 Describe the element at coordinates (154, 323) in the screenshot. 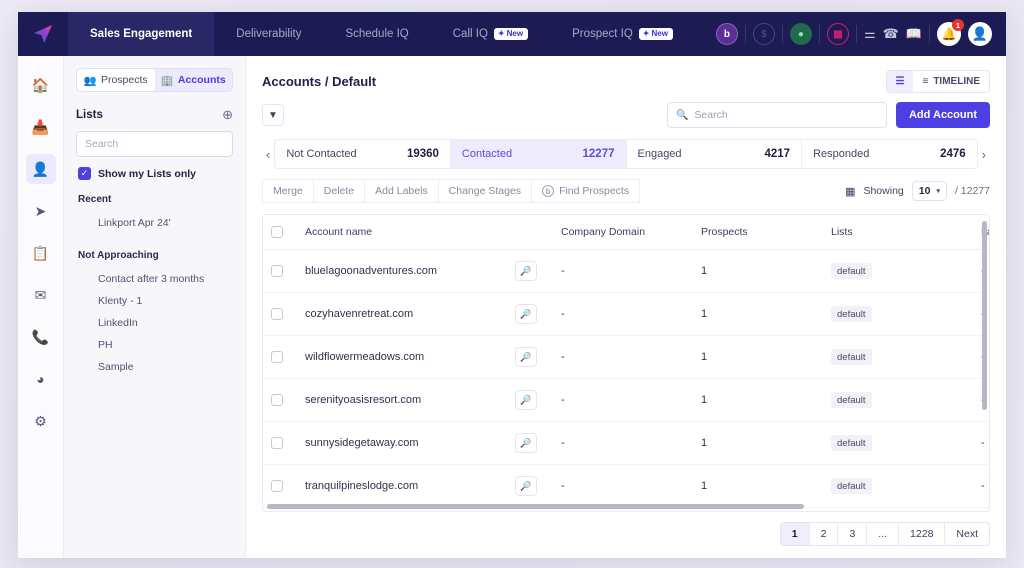

I see `list-item: LinkedIn` at that location.